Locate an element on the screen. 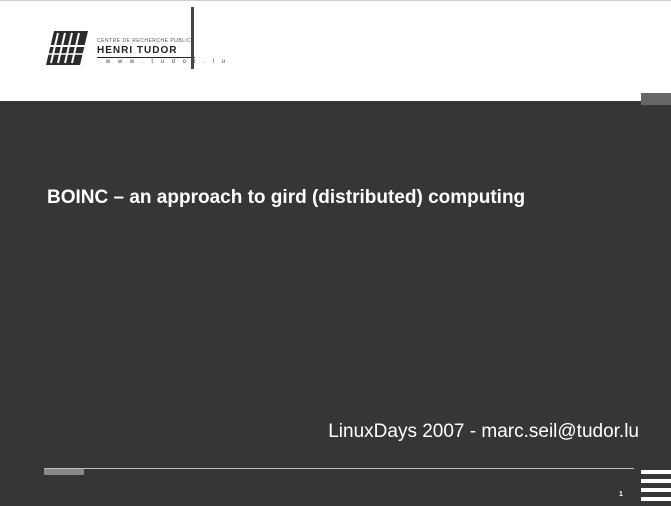 The width and height of the screenshot is (671, 506). logo-rule is located at coordinates (146, 57).